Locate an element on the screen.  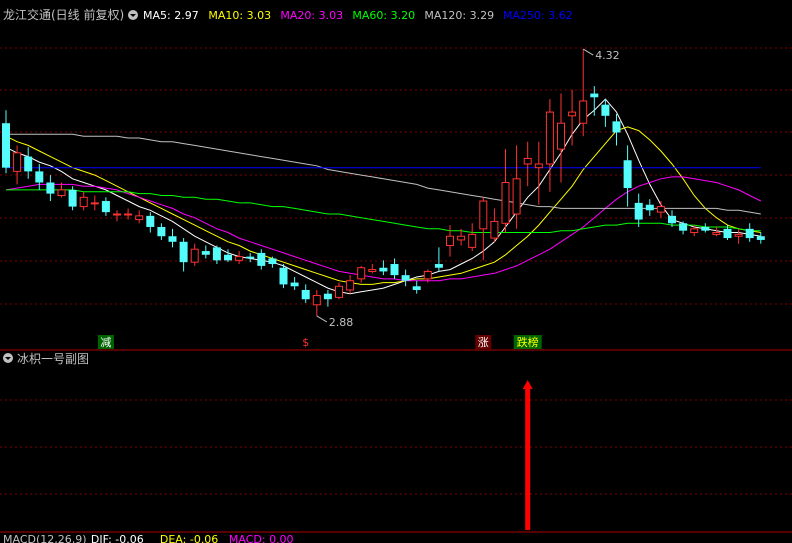
ma-line-ma120 is located at coordinates (383, 174).